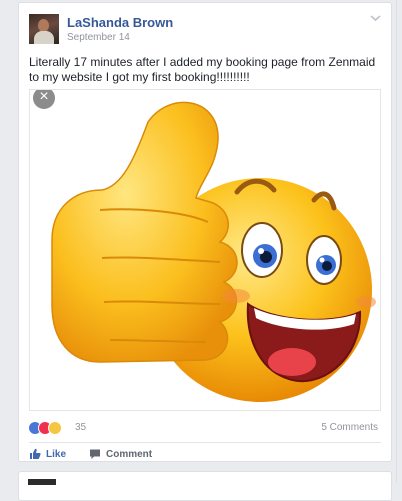  What do you see at coordinates (349, 427) in the screenshot?
I see `comments-count-link: 5 Comments` at bounding box center [349, 427].